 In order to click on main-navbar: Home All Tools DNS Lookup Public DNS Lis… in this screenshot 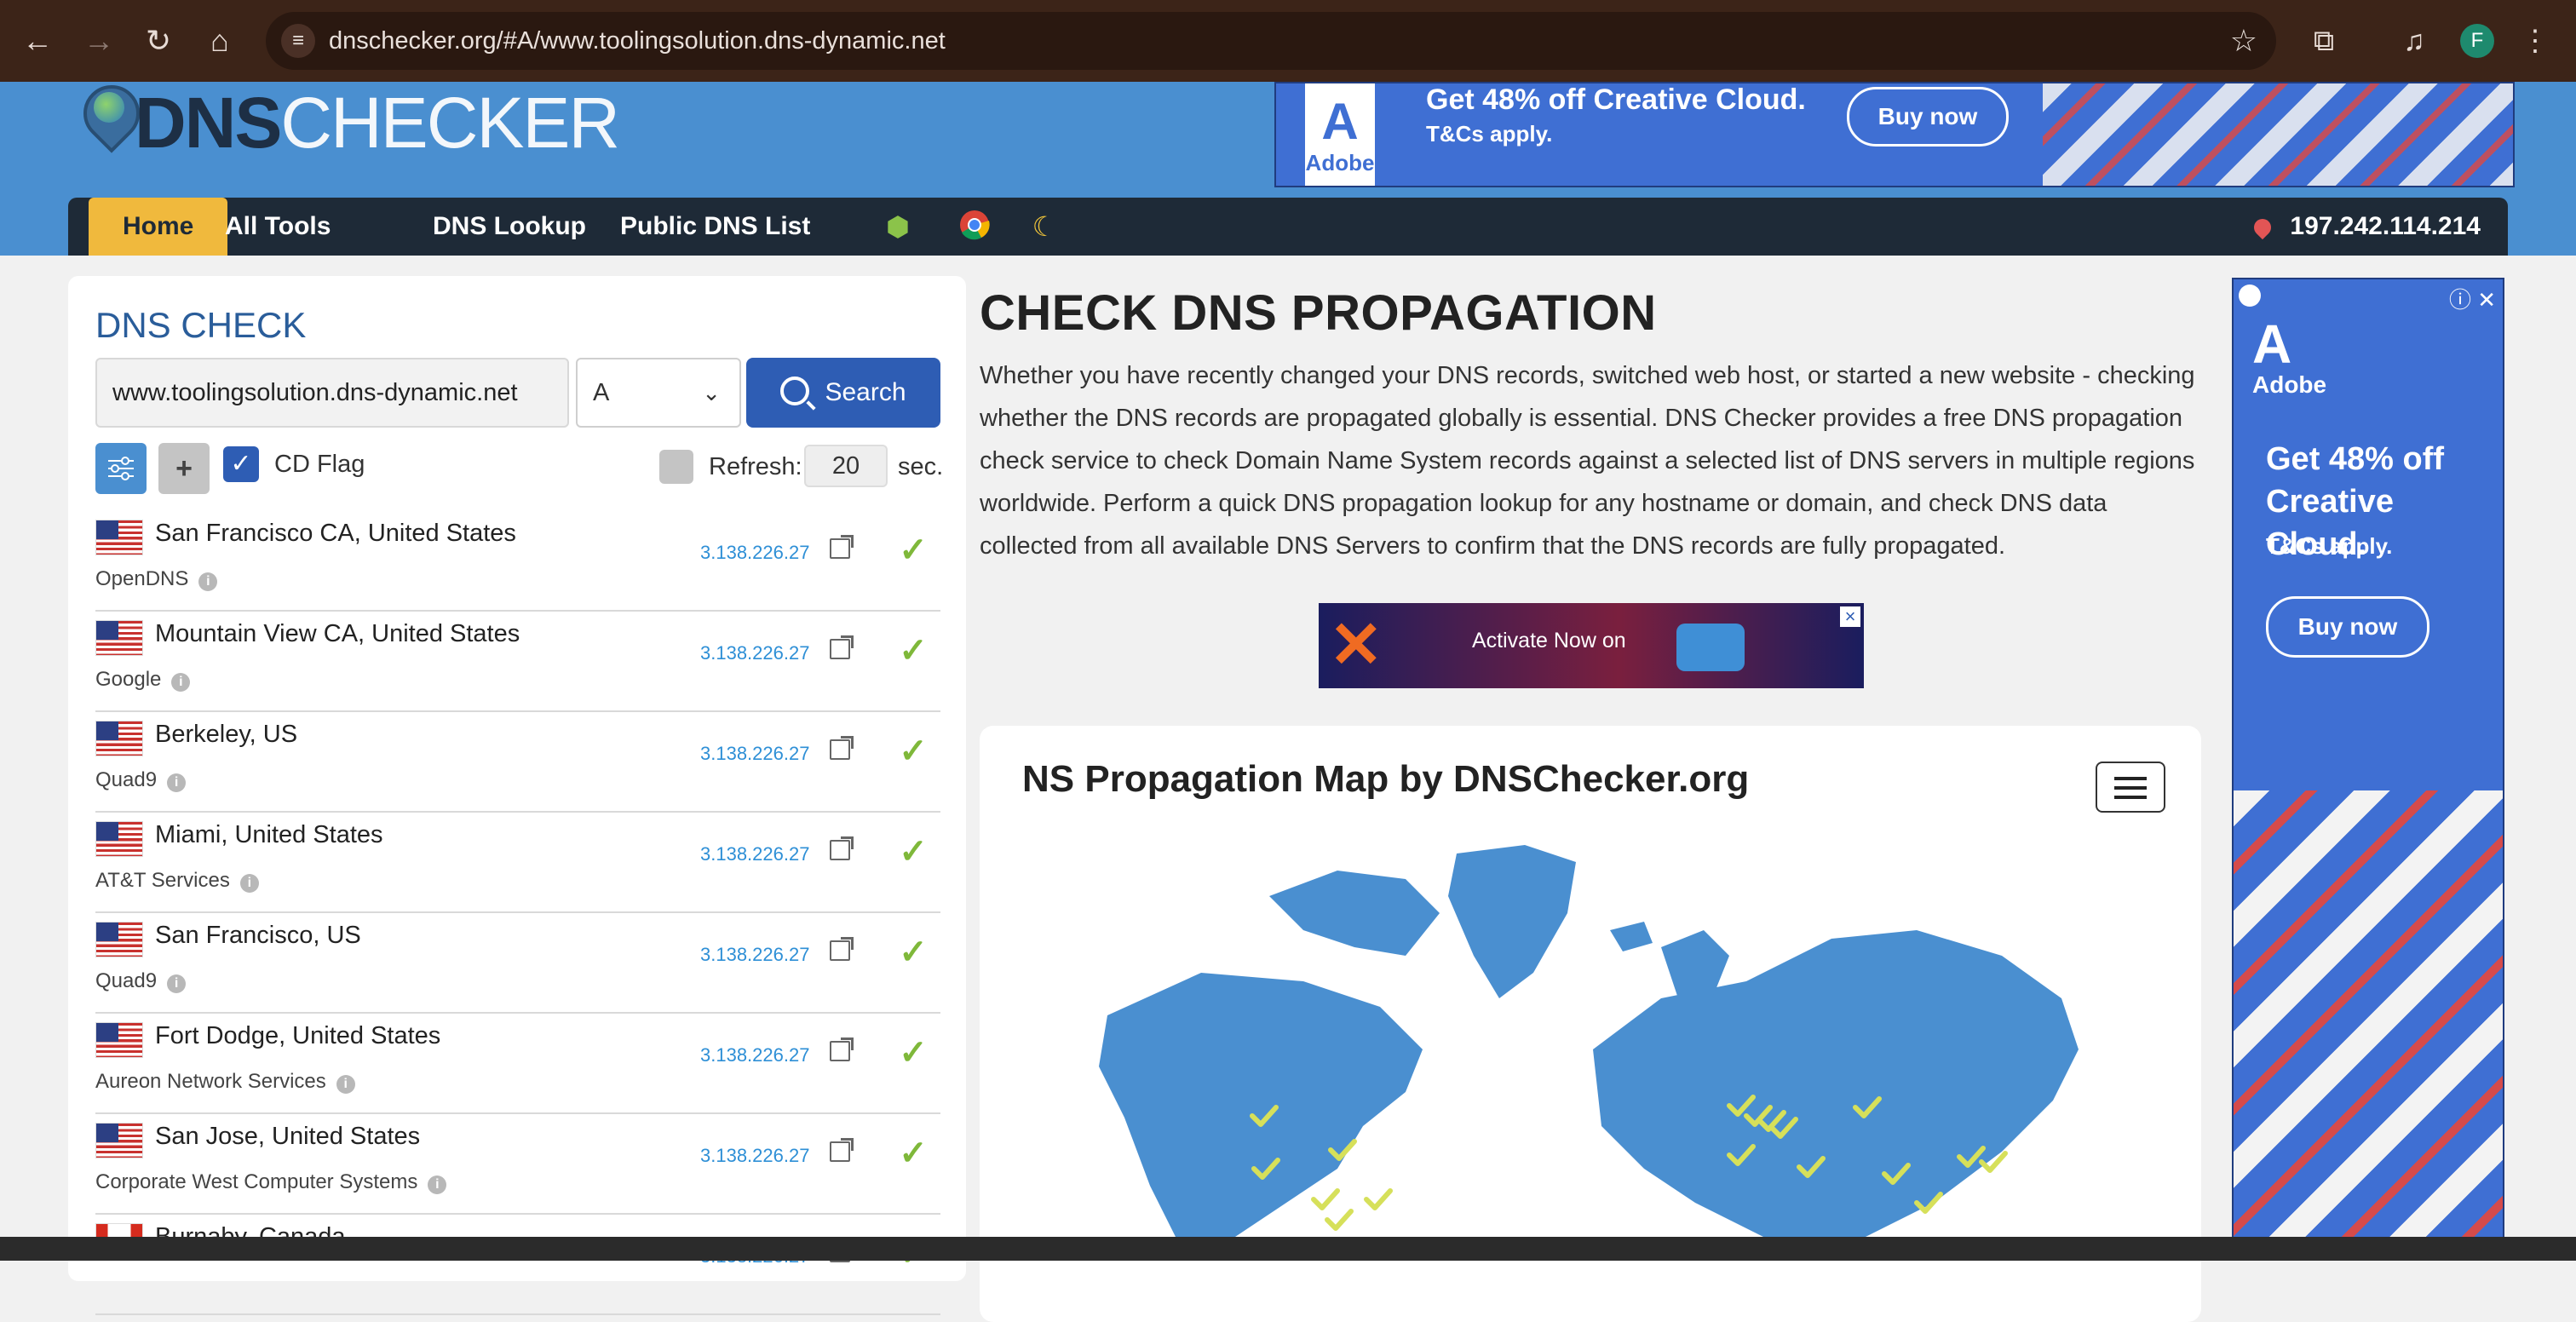, I will do `click(1288, 227)`.